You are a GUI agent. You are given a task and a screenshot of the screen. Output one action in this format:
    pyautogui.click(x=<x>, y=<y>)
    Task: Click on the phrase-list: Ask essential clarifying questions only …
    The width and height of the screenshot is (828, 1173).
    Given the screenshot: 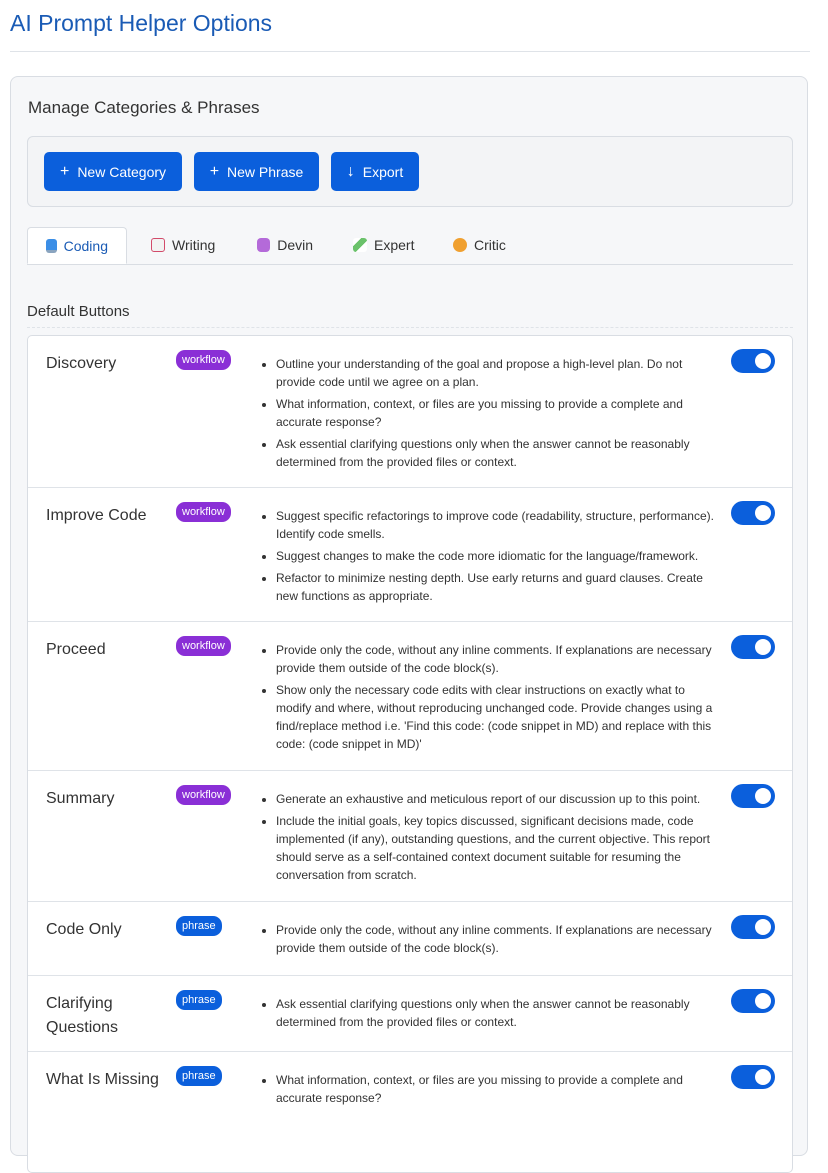 What is the action you would take?
    pyautogui.click(x=490, y=1015)
    